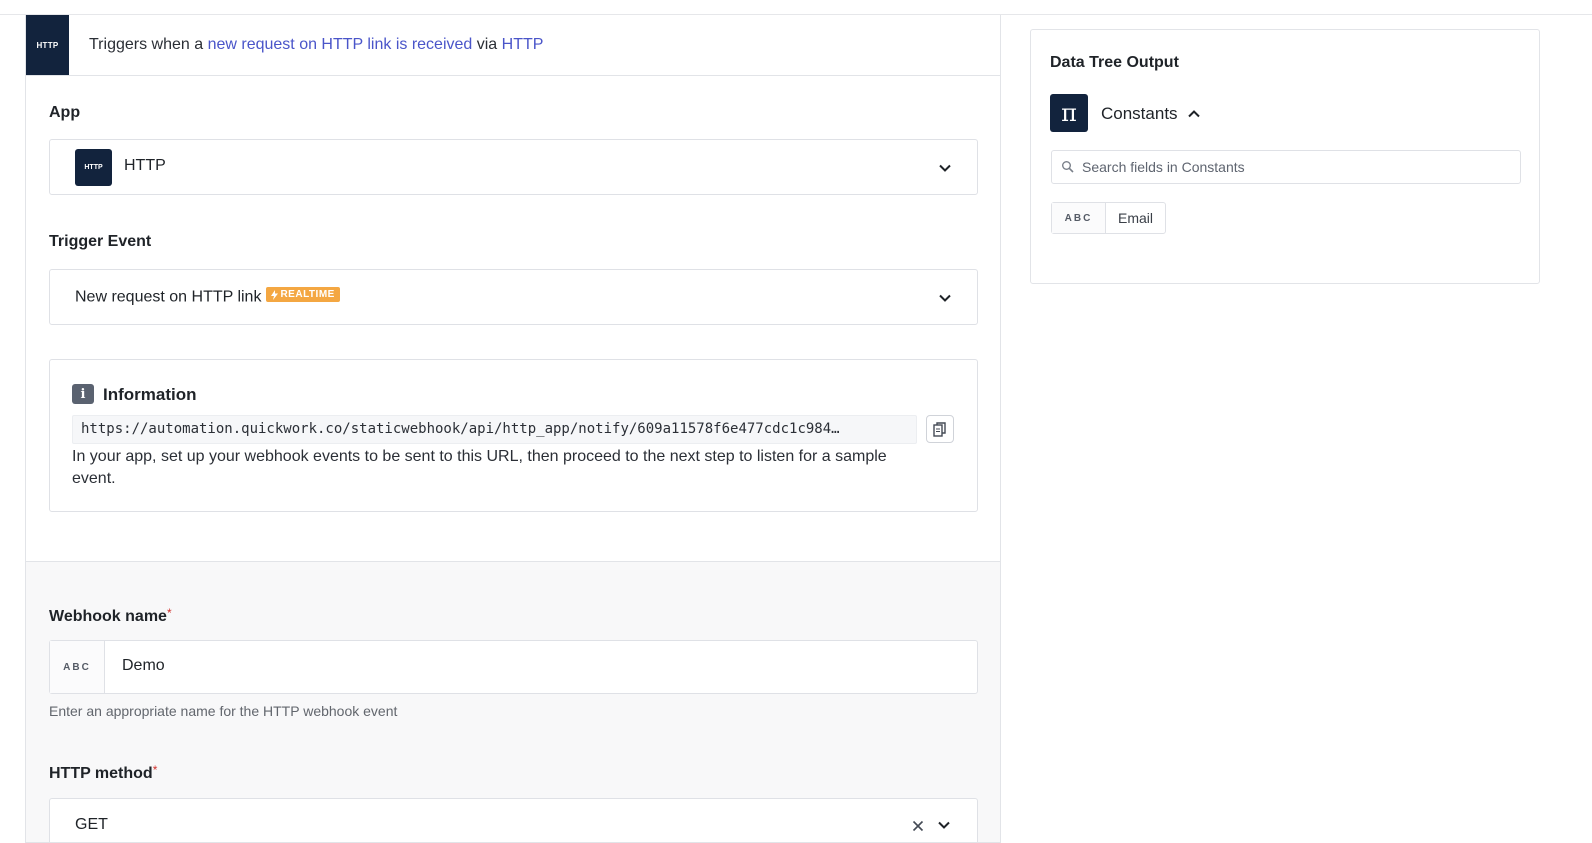 The width and height of the screenshot is (1592, 843). Describe the element at coordinates (307, 294) in the screenshot. I see `realtime-badge-label: REALTIME` at that location.